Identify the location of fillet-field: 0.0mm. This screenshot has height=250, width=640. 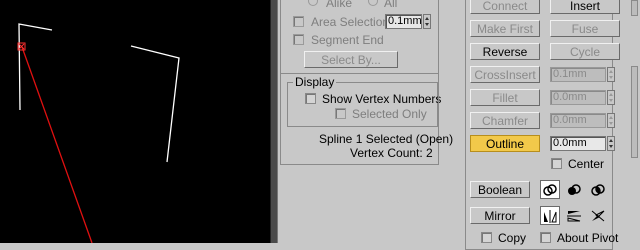
(578, 97).